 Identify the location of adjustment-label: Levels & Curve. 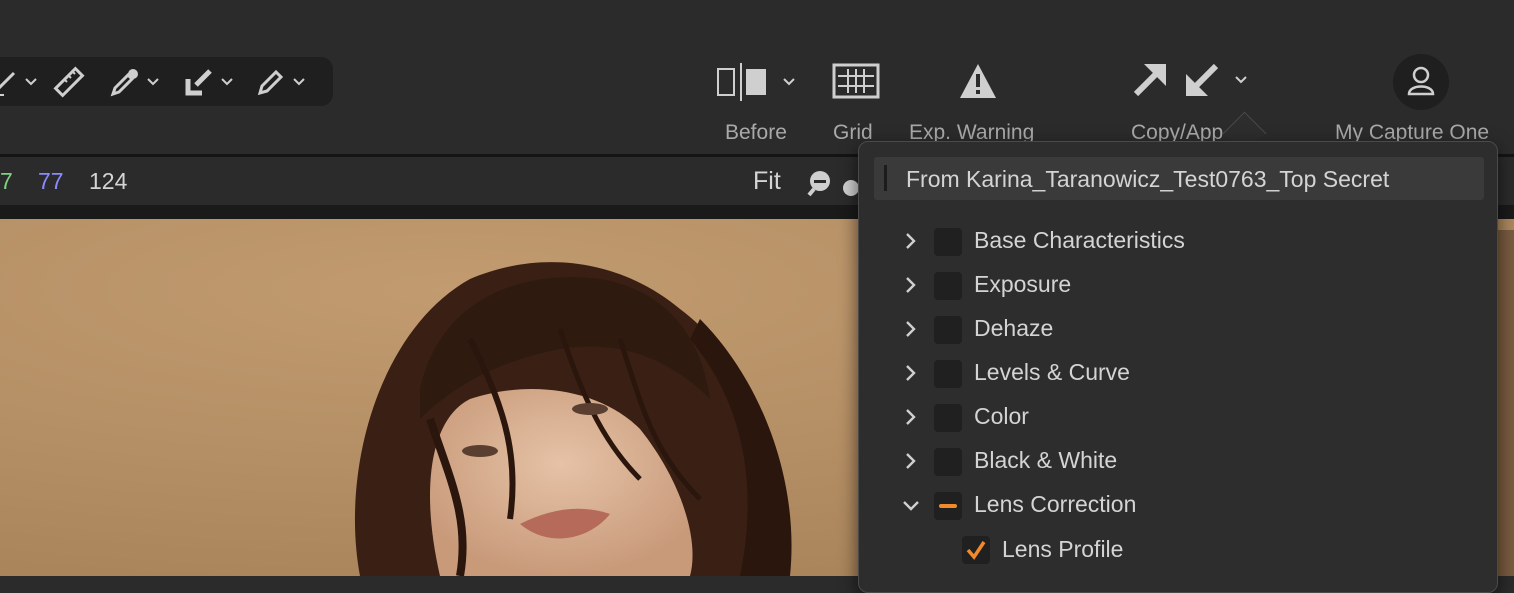
(1052, 372).